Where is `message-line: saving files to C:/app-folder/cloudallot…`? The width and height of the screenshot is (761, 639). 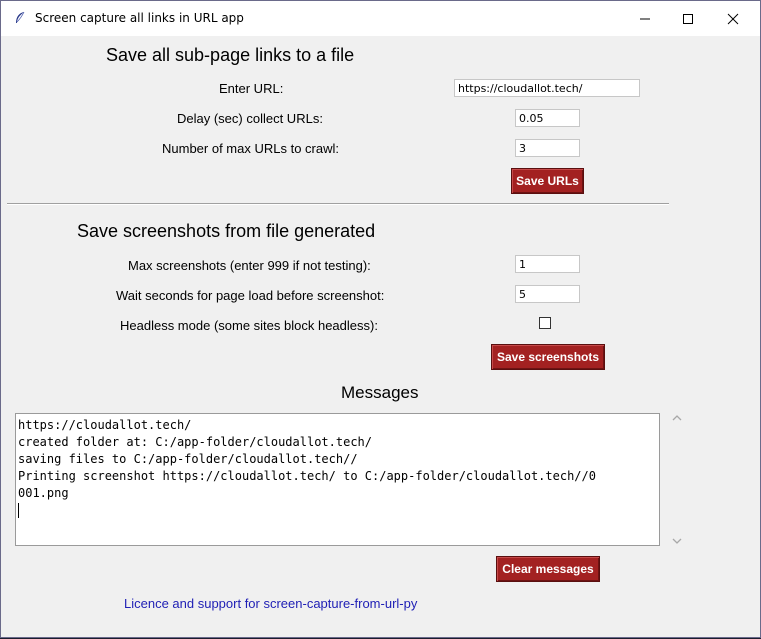 message-line: saving files to C:/app-folder/cloudallot… is located at coordinates (188, 459).